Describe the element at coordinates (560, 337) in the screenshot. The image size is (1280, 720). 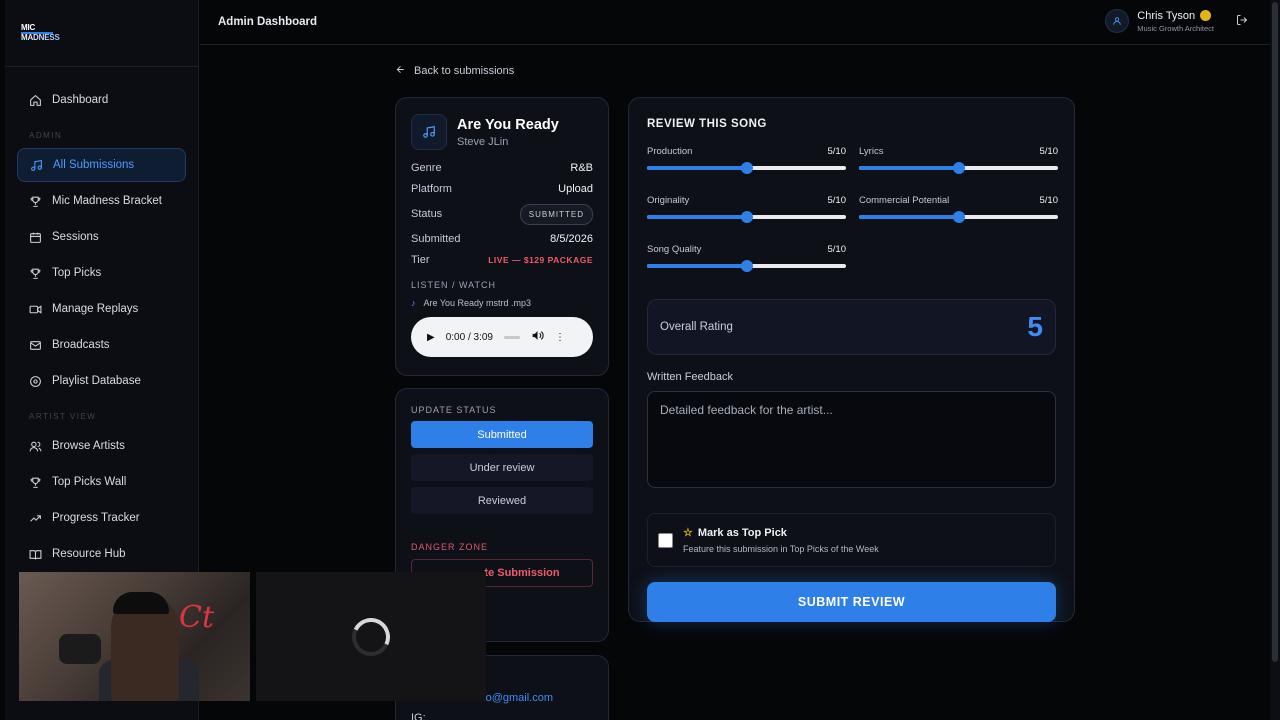
I see `more-options-icon: ⋮` at that location.